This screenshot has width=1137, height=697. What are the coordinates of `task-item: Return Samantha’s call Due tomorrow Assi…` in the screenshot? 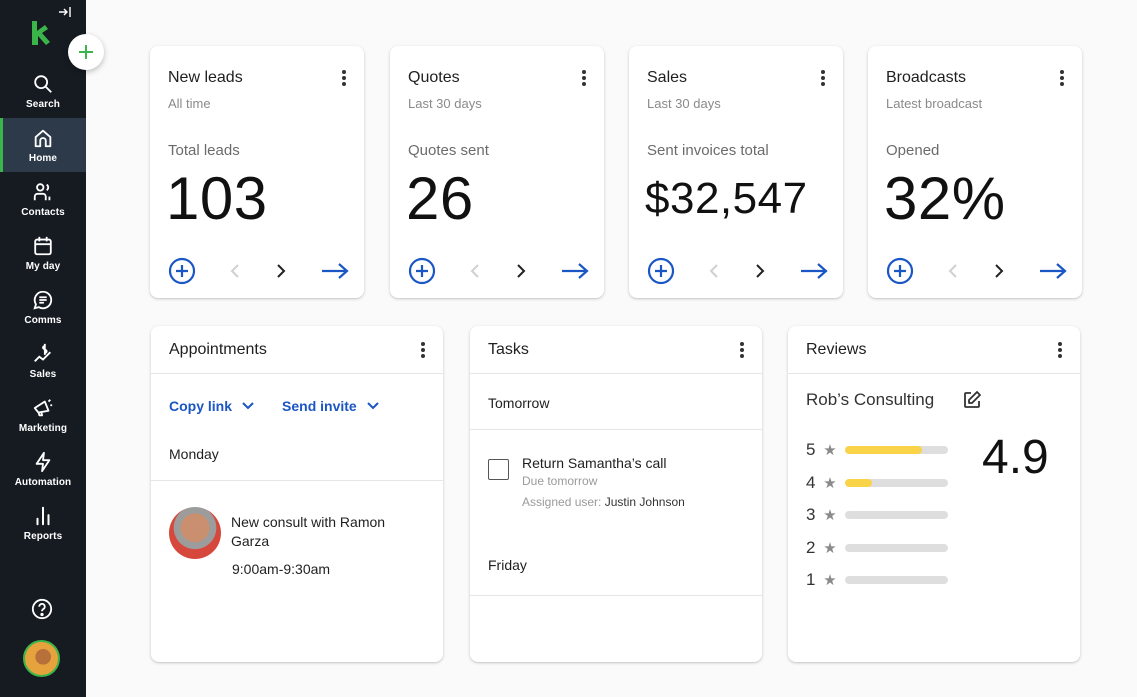 It's located at (616, 485).